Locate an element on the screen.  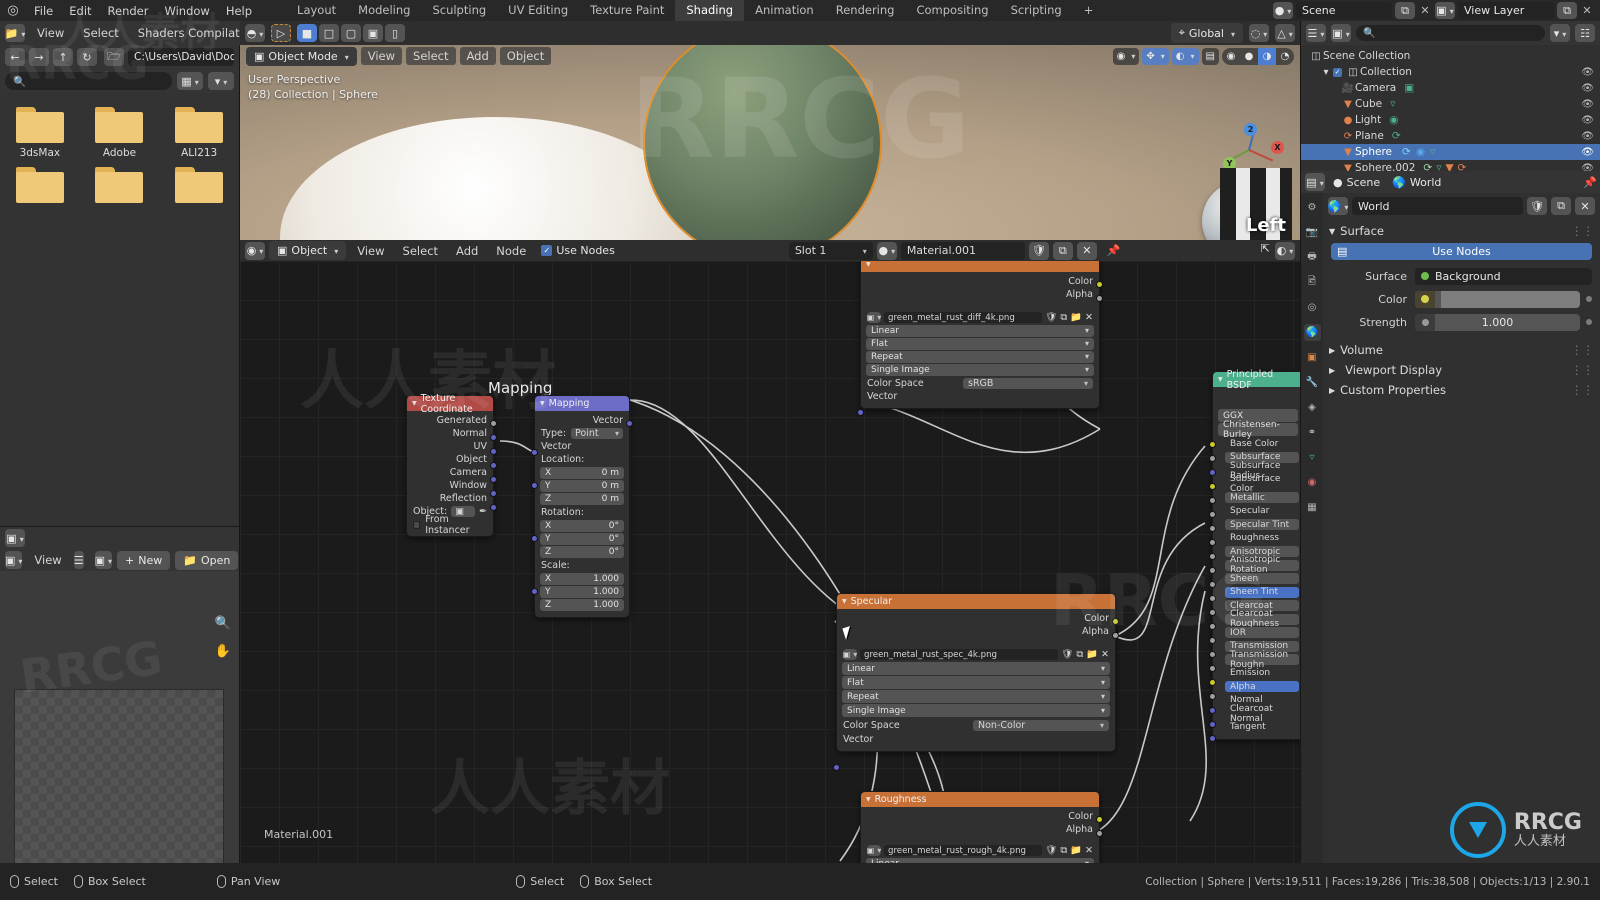
scene-name-field: Scene is located at coordinates (1344, 10).